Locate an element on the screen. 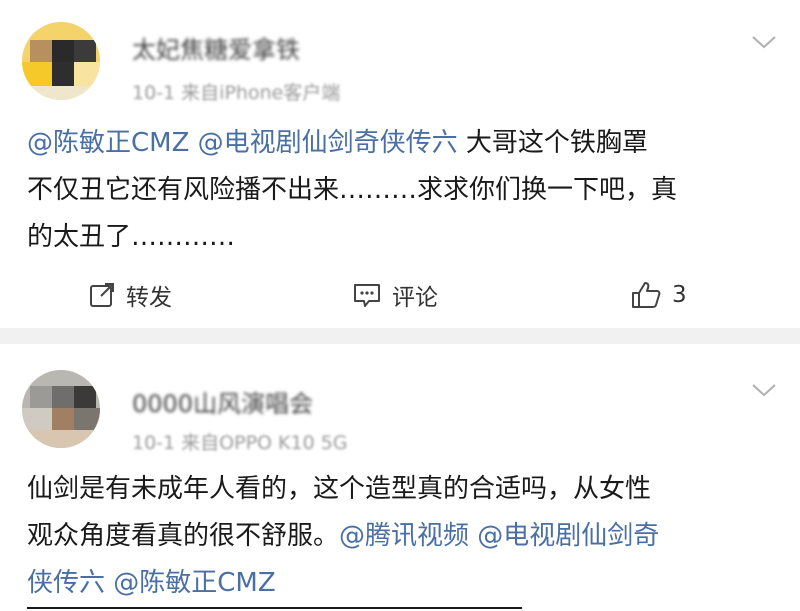 The image size is (800, 611). repost-button: 转发 is located at coordinates (130, 295).